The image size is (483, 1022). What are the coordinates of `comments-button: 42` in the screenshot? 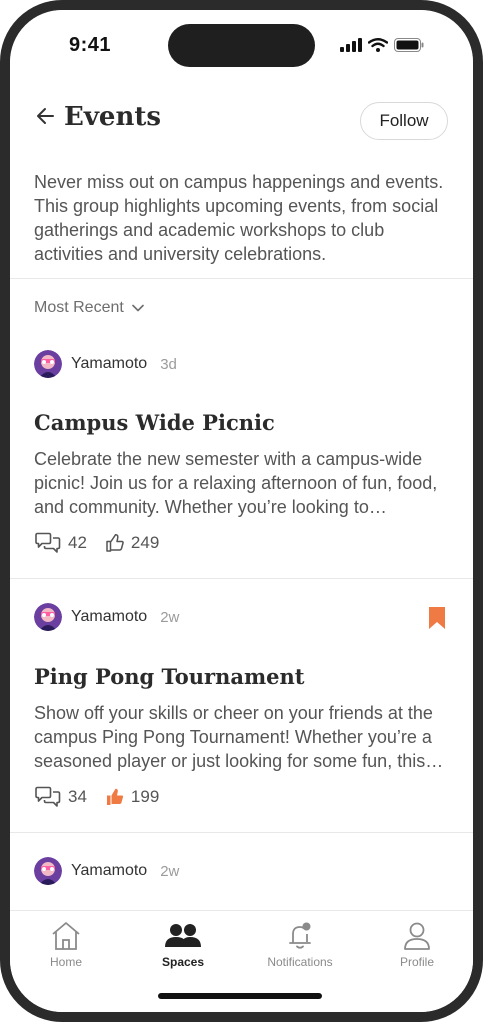 It's located at (60, 543).